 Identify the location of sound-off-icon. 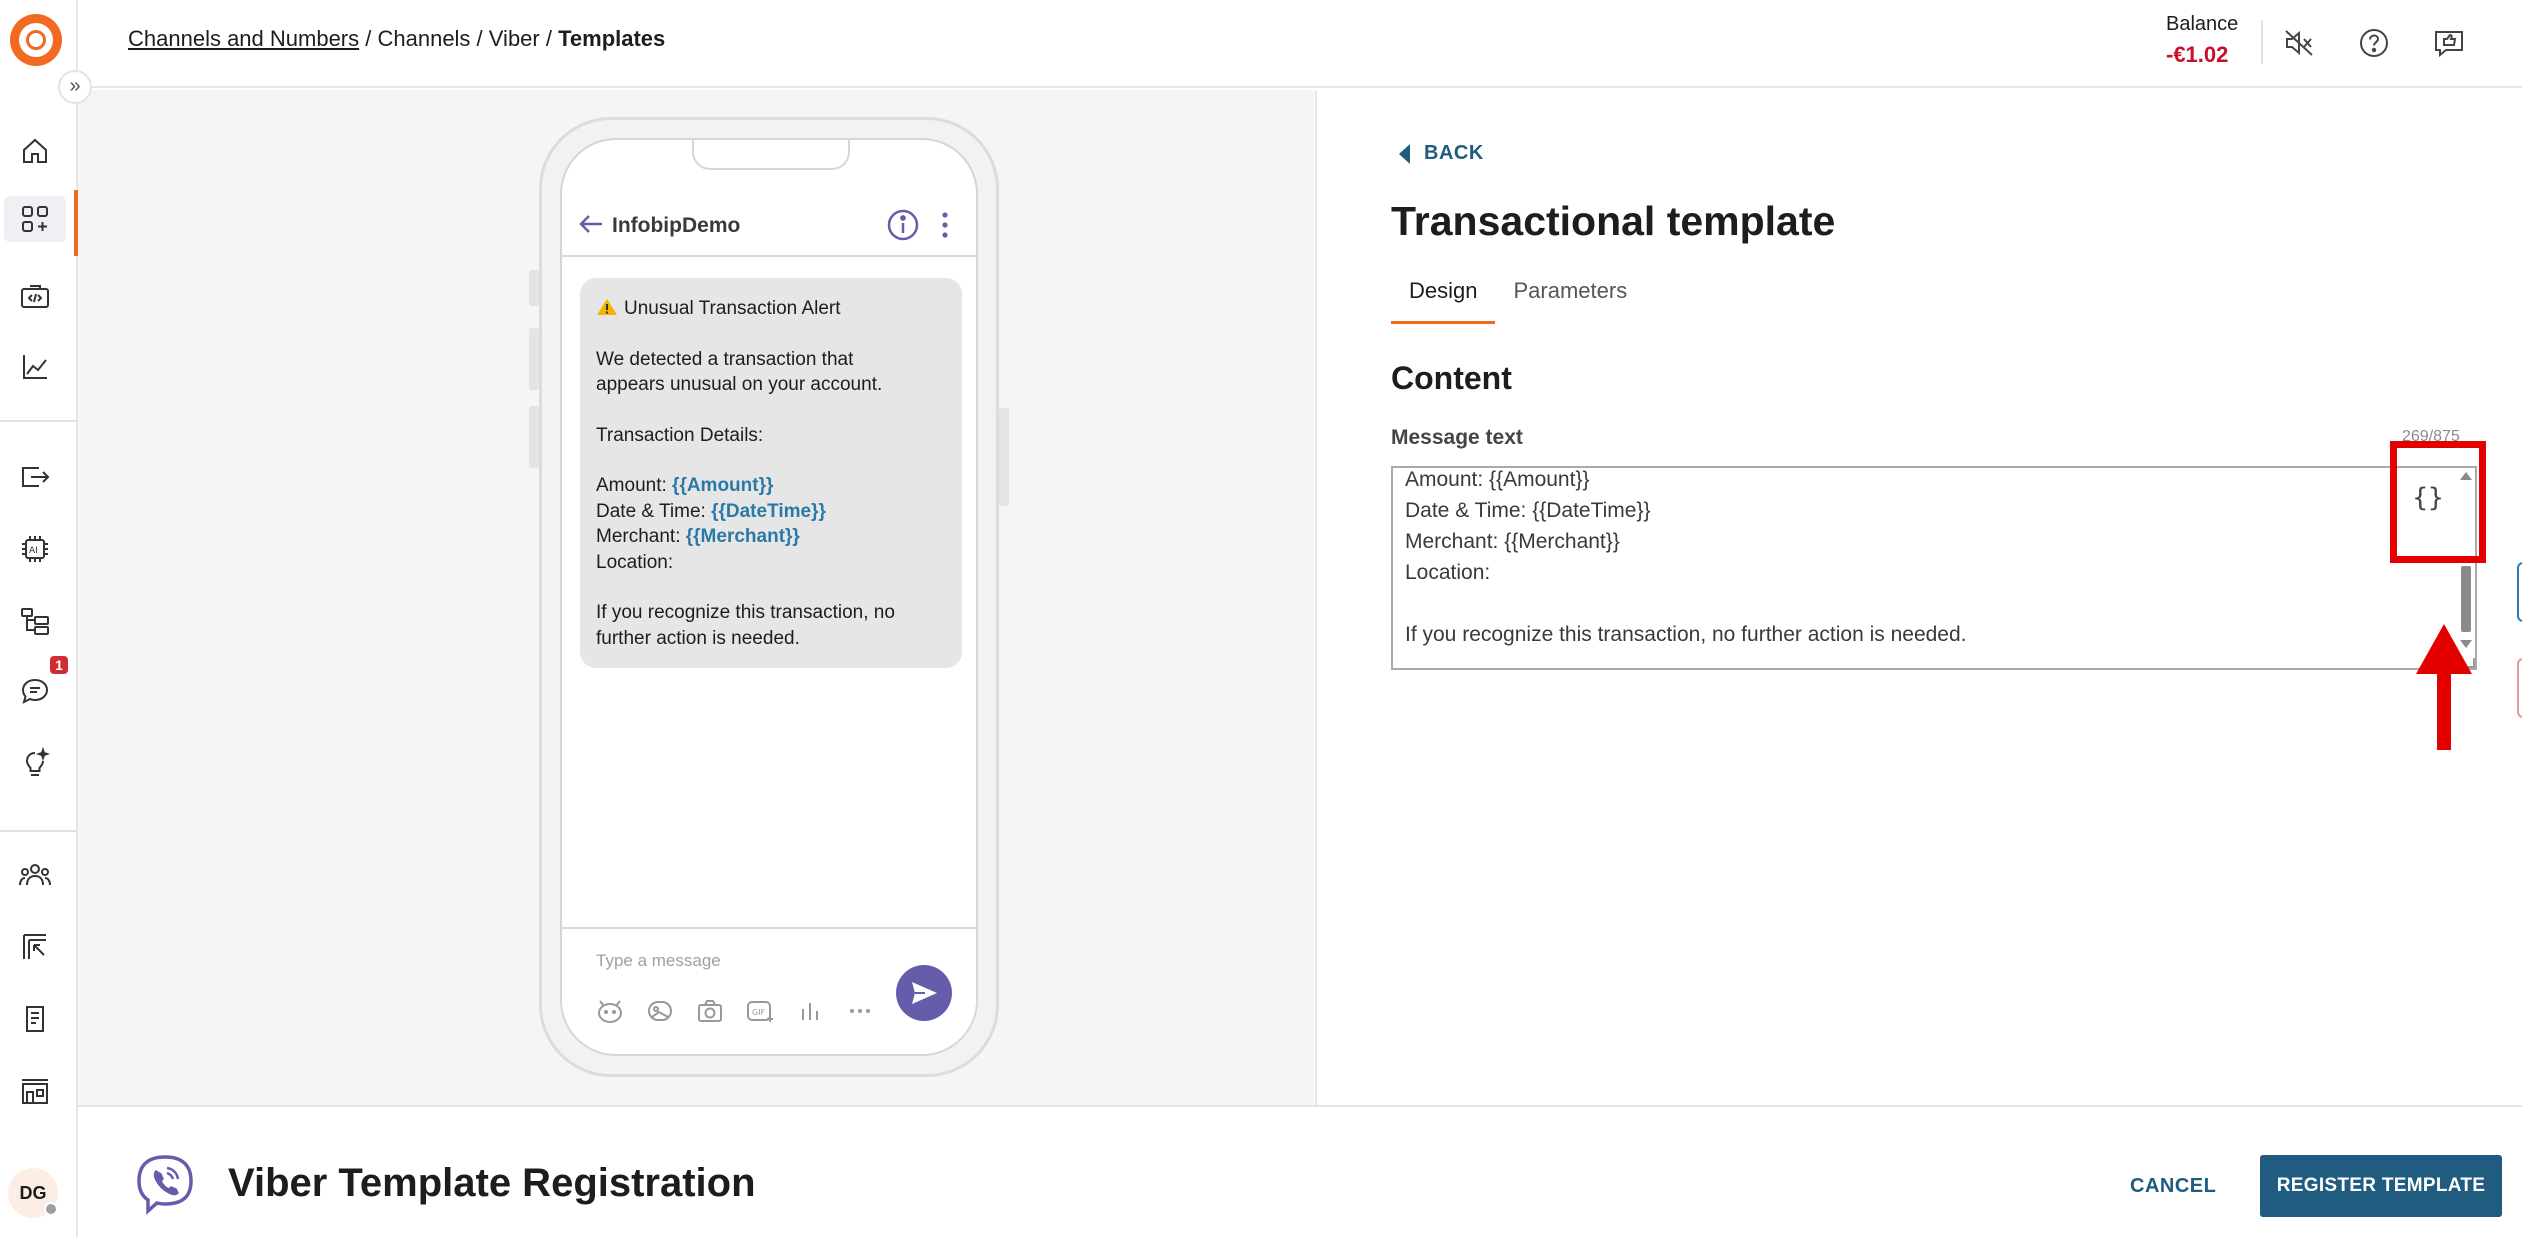
(2299, 43).